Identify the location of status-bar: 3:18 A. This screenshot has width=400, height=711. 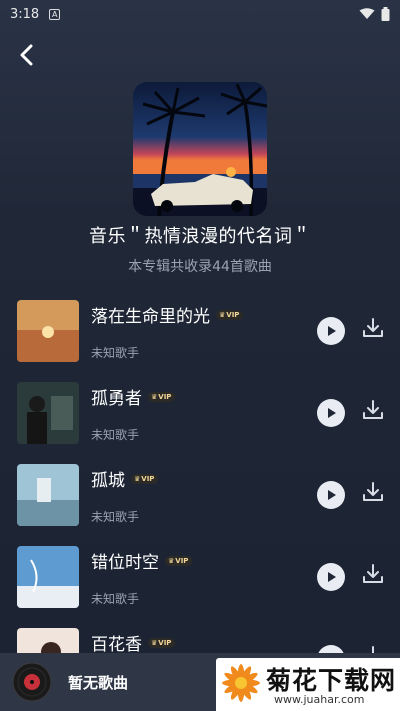
(200, 14).